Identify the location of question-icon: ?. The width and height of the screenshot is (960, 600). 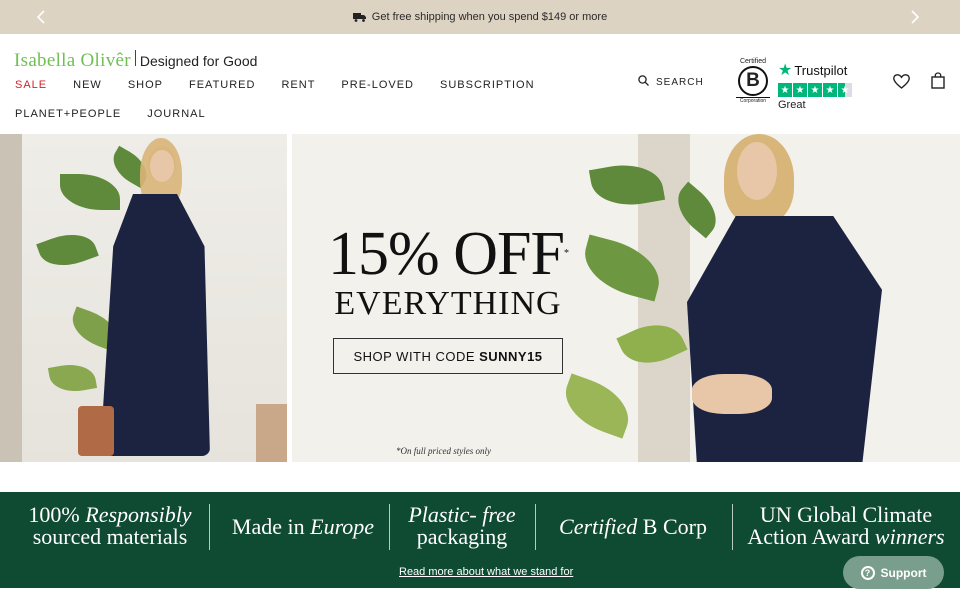
(867, 572).